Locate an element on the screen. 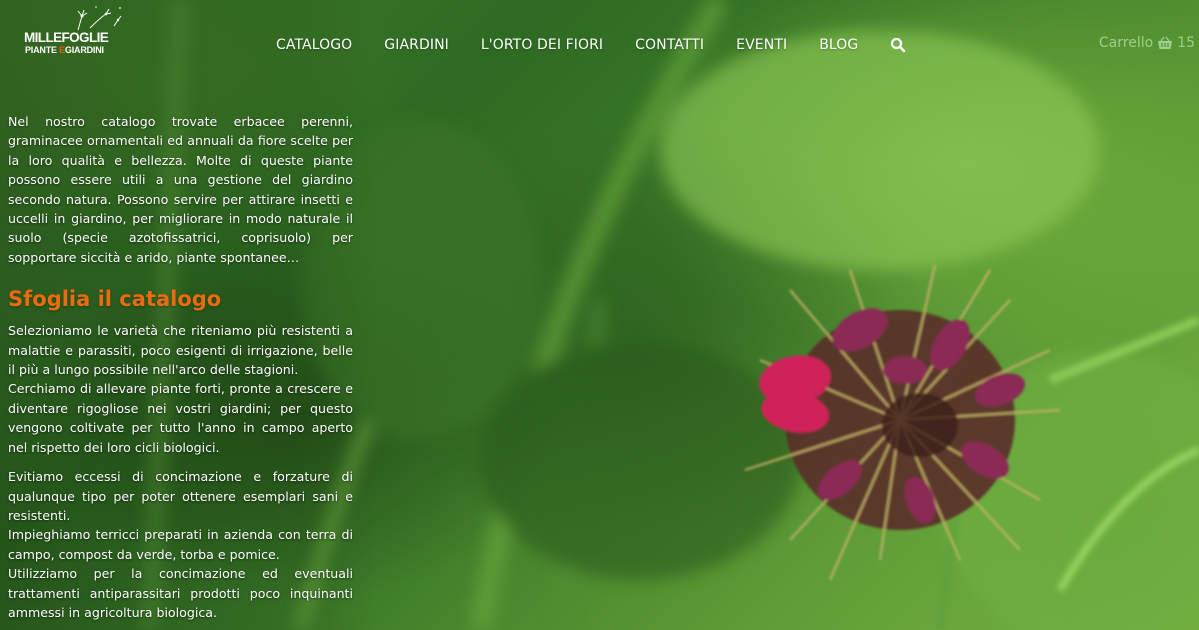 This screenshot has width=1199, height=630. search-icon is located at coordinates (898, 45).